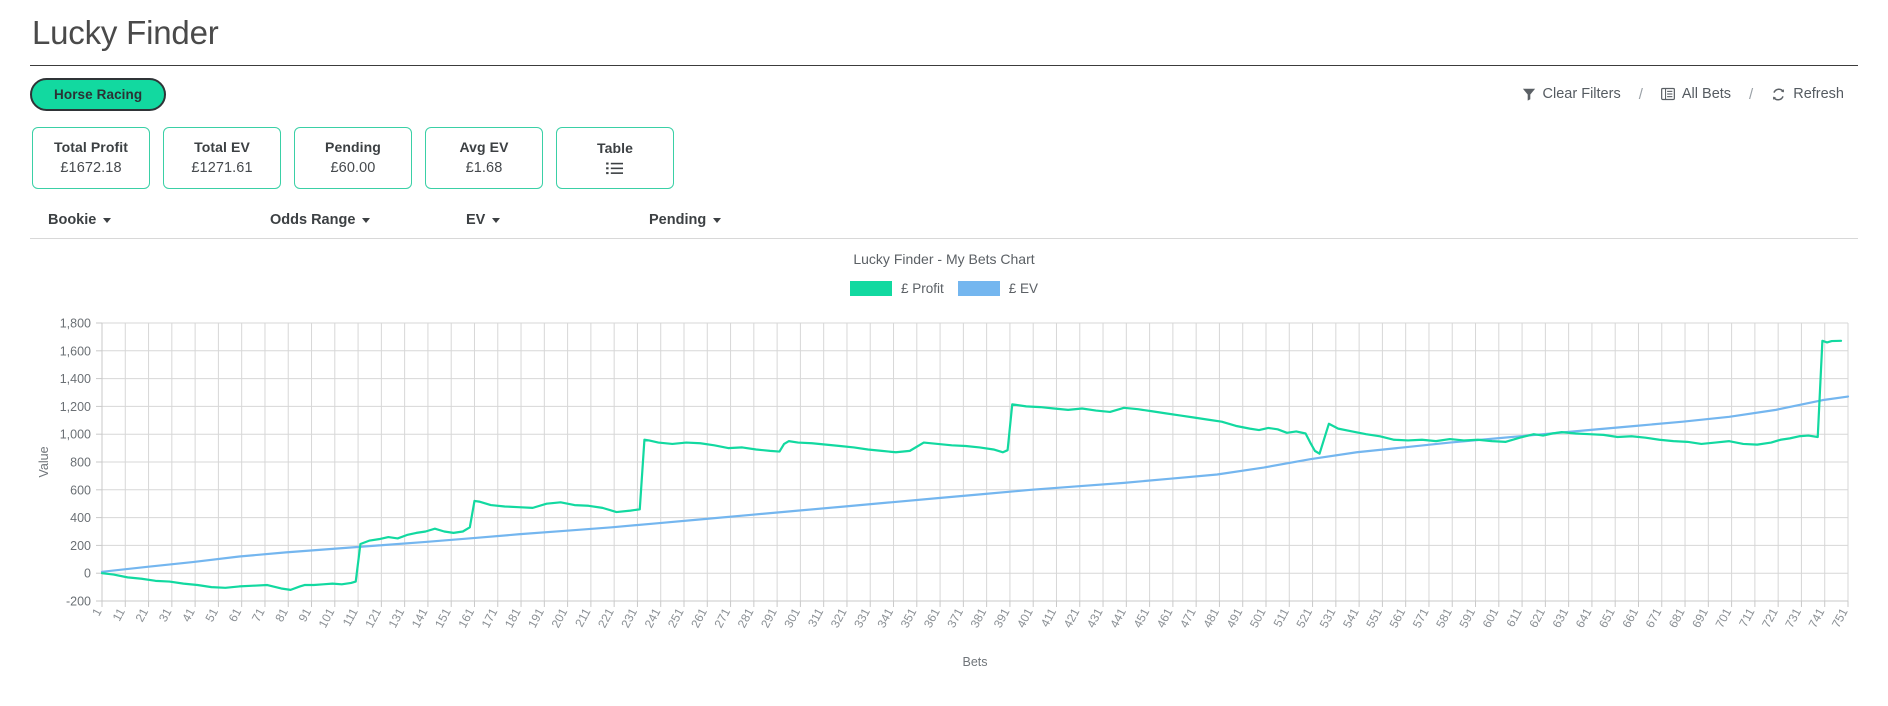 Image resolution: width=1888 pixels, height=706 pixels. Describe the element at coordinates (1561, 617) in the screenshot. I see `x-axis-tick: 631` at that location.